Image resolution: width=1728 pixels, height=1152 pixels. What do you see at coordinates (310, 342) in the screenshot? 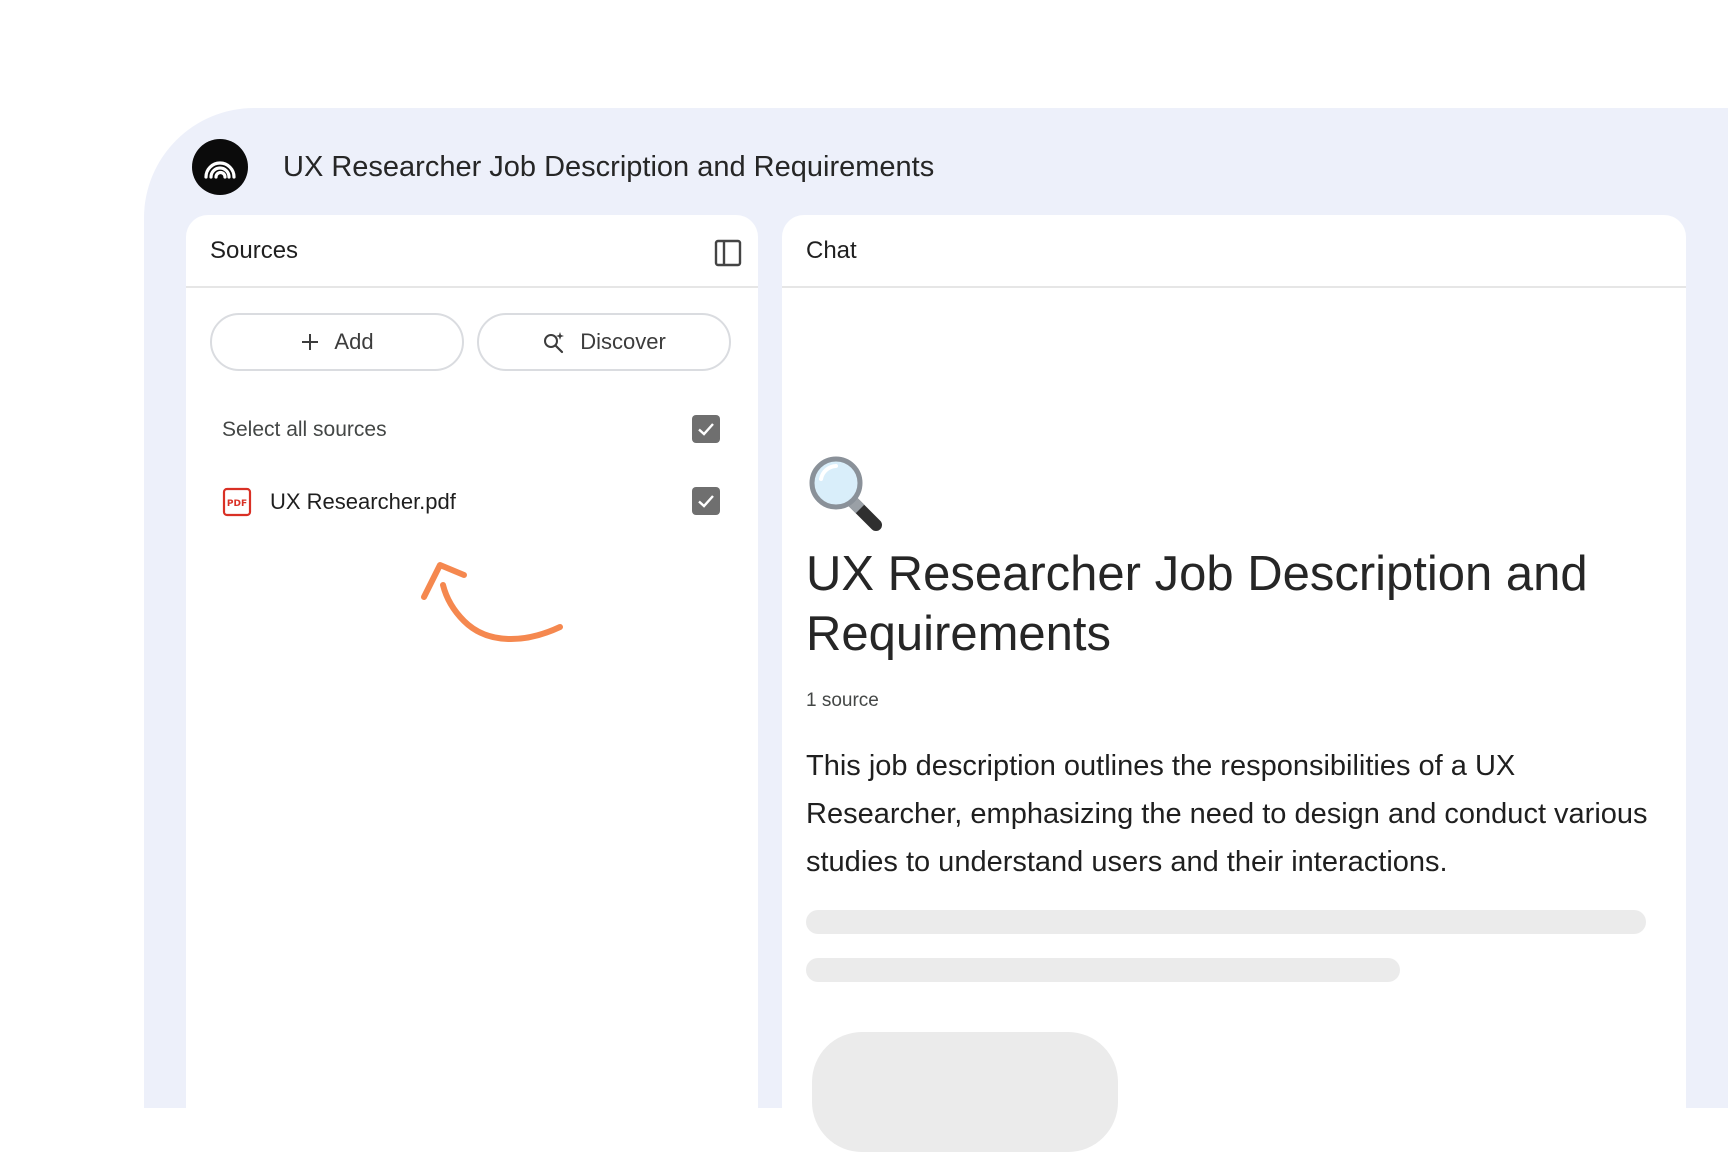
I see `plus-icon` at bounding box center [310, 342].